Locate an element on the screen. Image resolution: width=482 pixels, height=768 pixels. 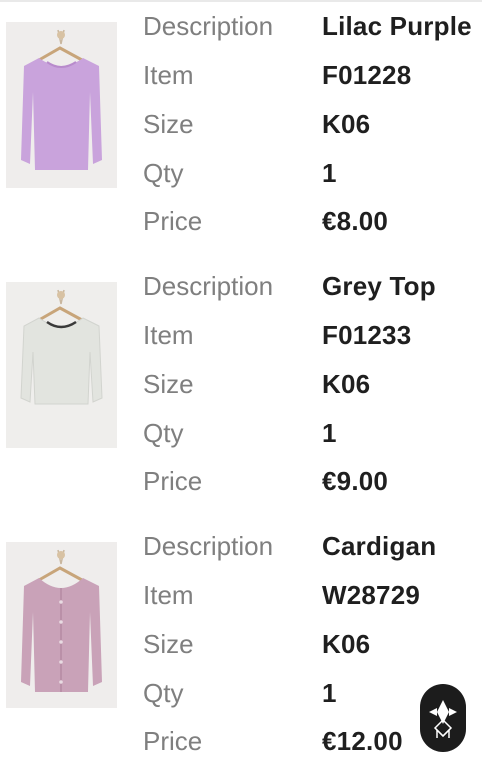
value-item: F01228 is located at coordinates (367, 75).